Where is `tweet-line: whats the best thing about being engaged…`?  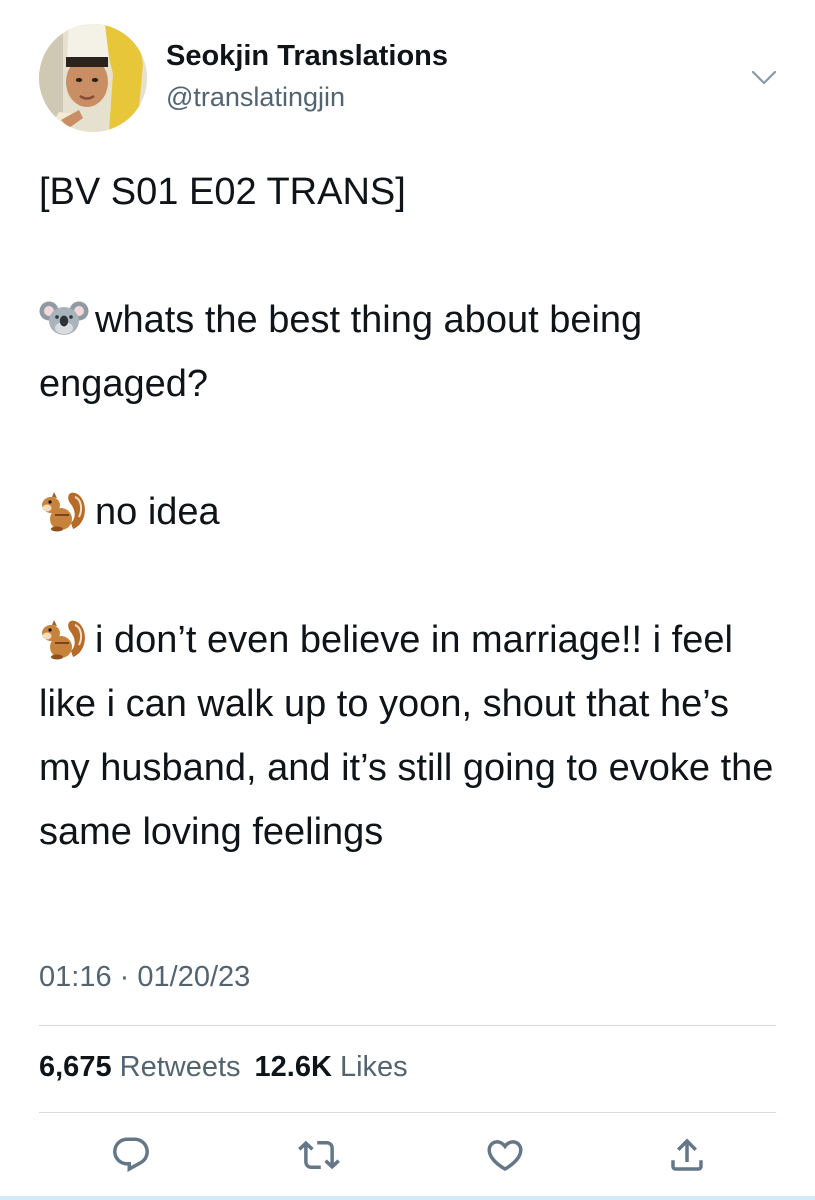
tweet-line: whats the best thing about being engaged… is located at coordinates (409, 352).